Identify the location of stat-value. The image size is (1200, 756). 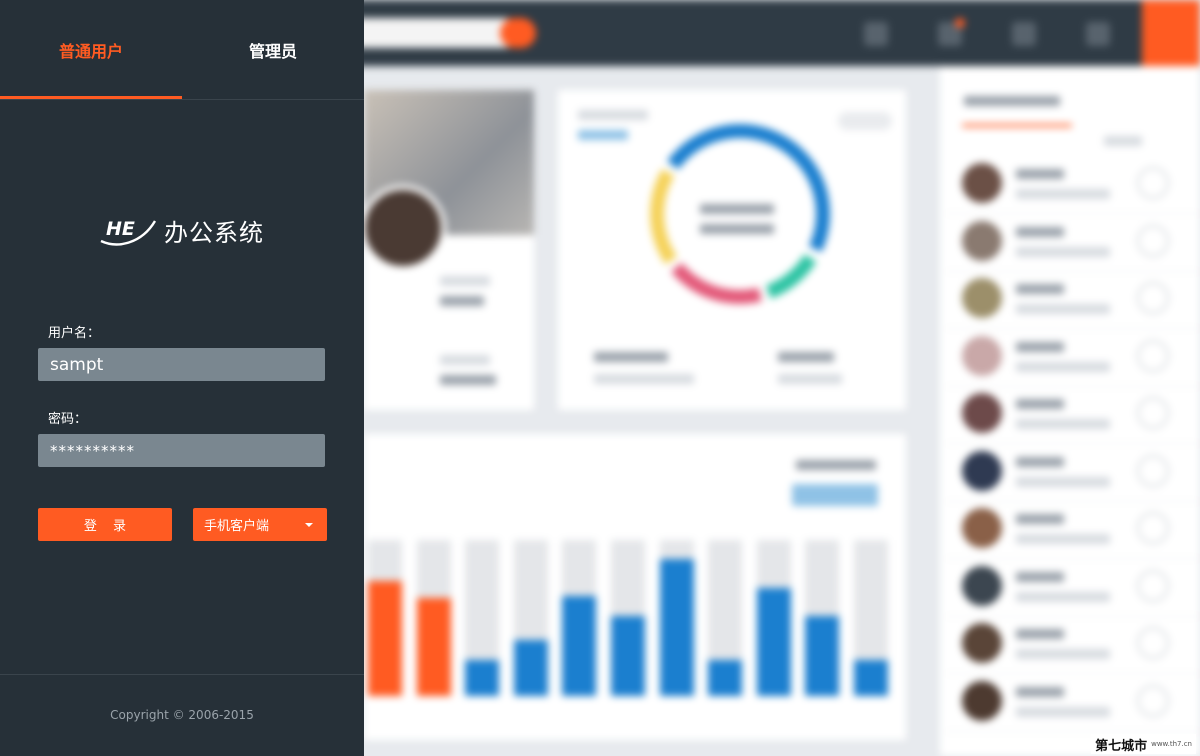
(806, 357).